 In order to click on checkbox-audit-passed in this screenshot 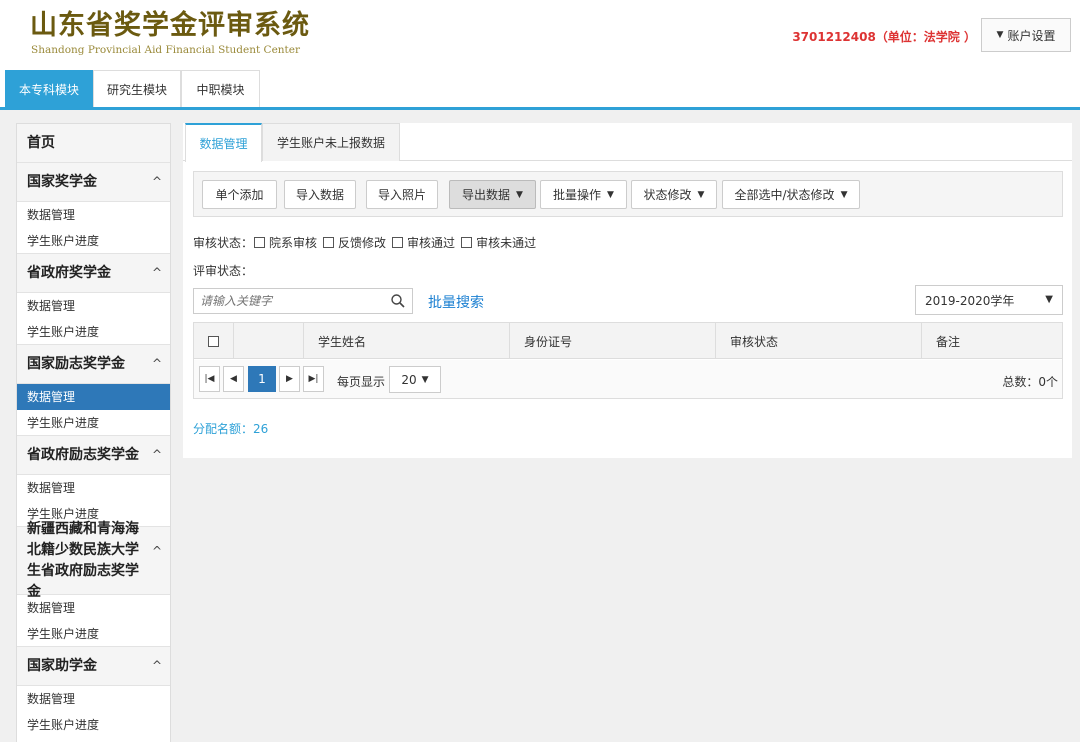, I will do `click(398, 242)`.